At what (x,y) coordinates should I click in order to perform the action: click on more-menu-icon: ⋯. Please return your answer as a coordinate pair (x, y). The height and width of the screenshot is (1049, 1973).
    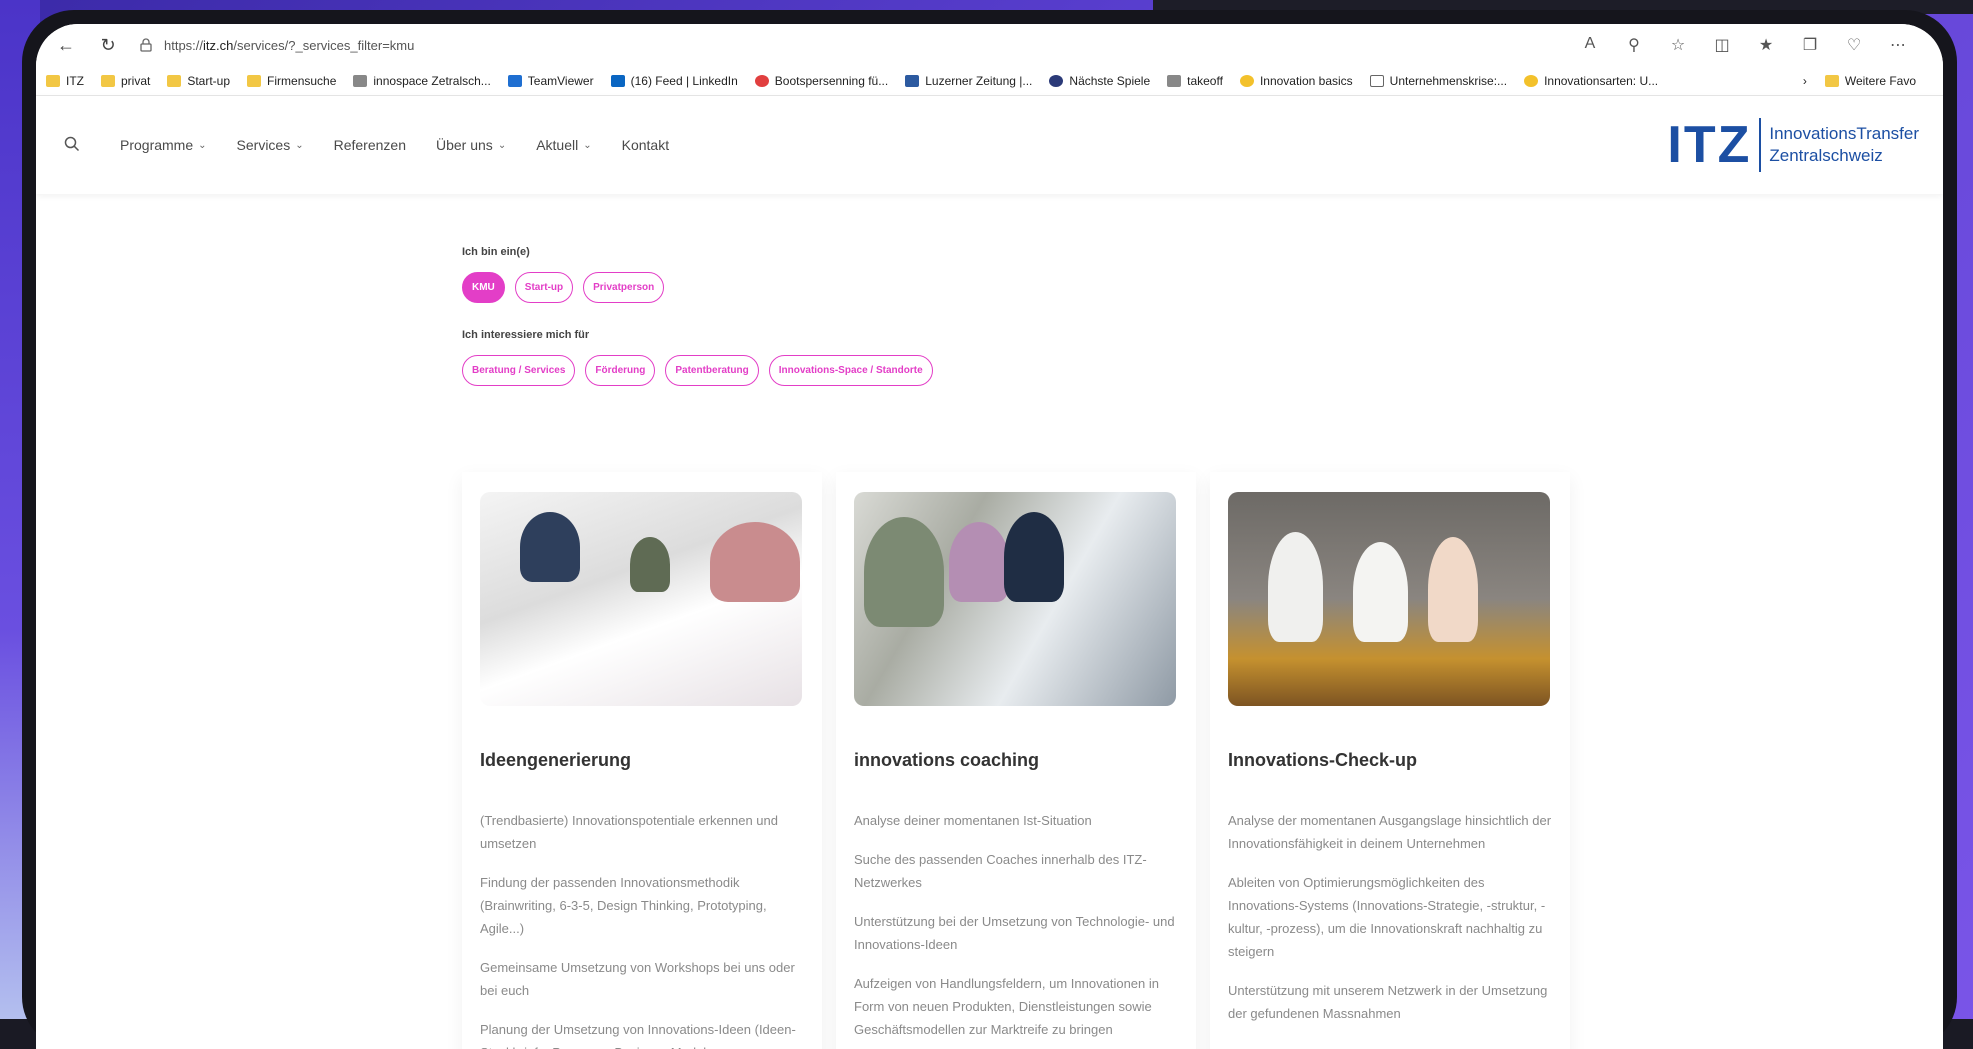
    Looking at the image, I should click on (1898, 45).